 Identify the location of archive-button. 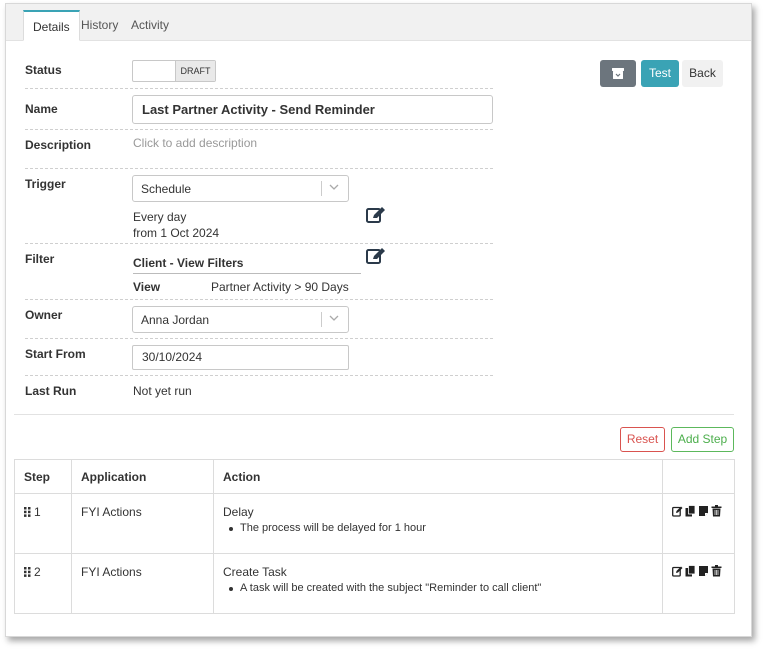
(618, 73).